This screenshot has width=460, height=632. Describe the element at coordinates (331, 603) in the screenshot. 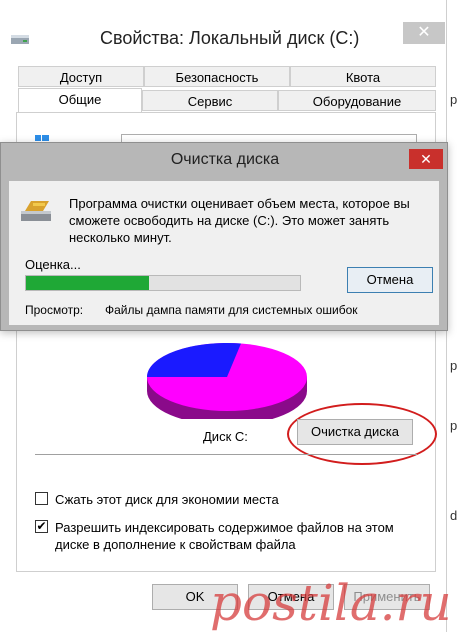

I see `watermark-logo: postila.ru` at that location.